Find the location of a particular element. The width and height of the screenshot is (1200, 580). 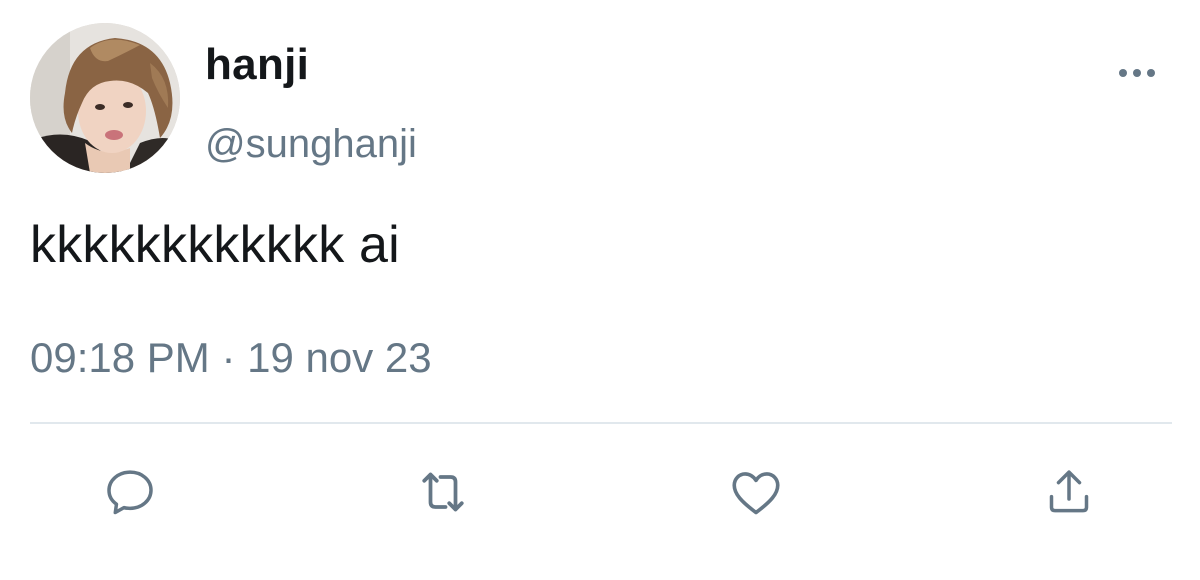

avatar-photo is located at coordinates (105, 98).